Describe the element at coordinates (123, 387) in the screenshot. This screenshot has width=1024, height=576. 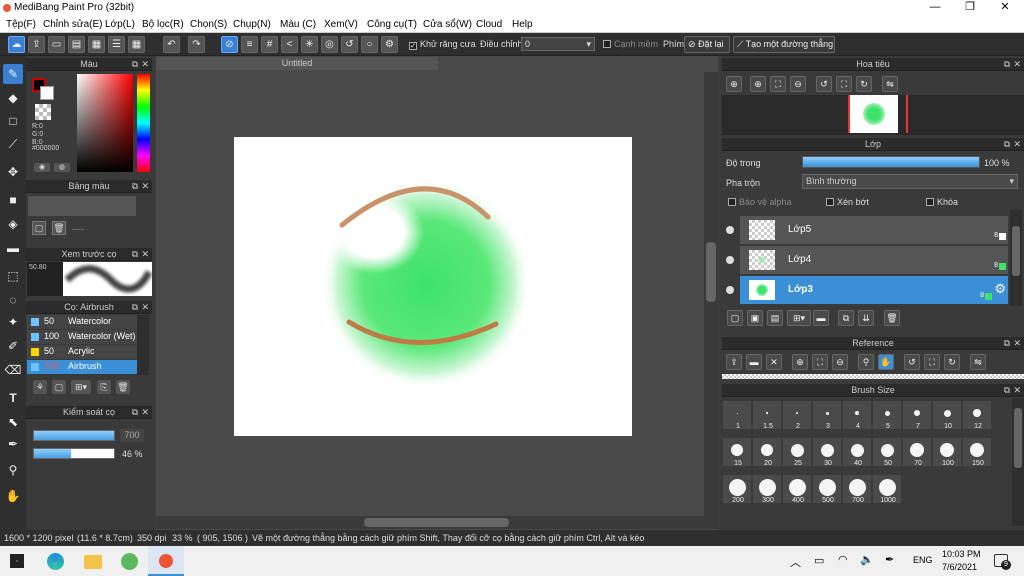
I see `delete-brush-icon: 🗑` at that location.